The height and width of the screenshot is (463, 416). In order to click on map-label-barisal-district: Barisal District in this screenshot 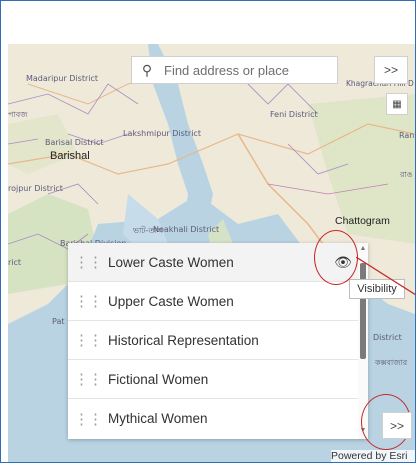, I will do `click(74, 142)`.